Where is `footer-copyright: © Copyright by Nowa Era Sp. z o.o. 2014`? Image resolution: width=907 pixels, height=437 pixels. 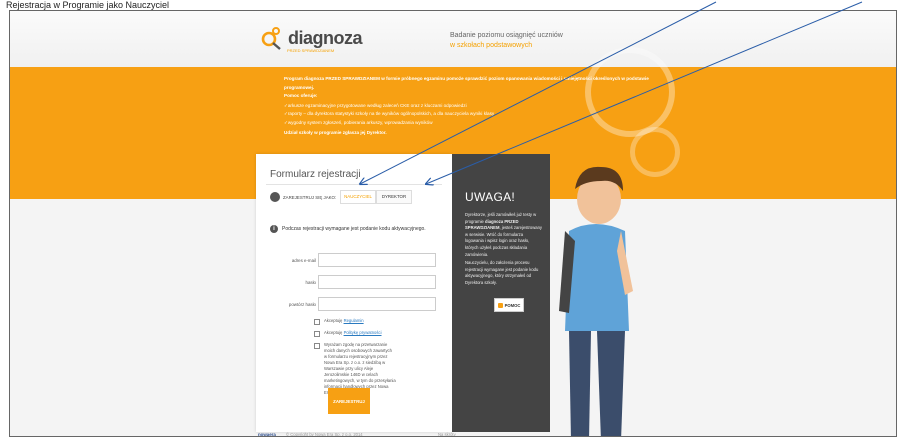
footer-copyright: © Copyright by Nowa Era Sp. z o.o. 2014 is located at coordinates (324, 434).